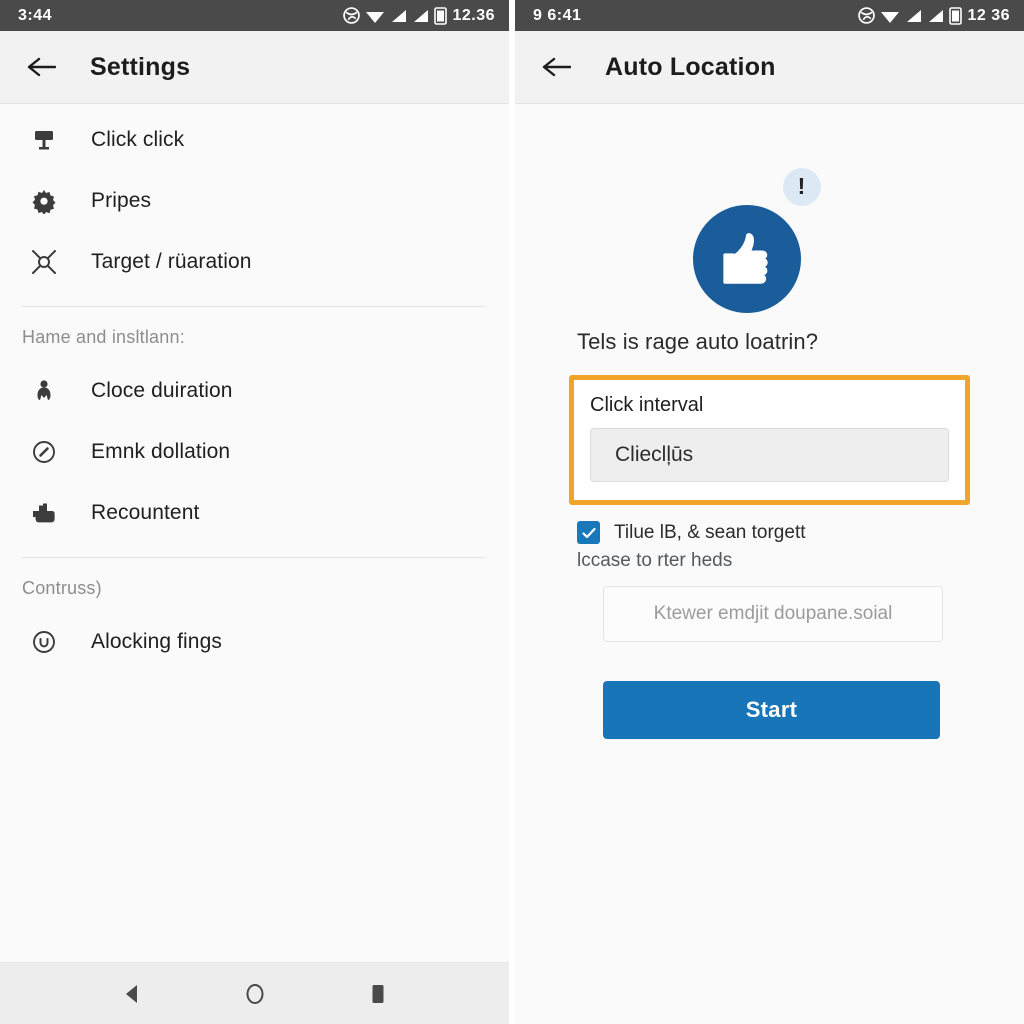 The image size is (1024, 1024). What do you see at coordinates (44, 642) in the screenshot?
I see `power-icon` at bounding box center [44, 642].